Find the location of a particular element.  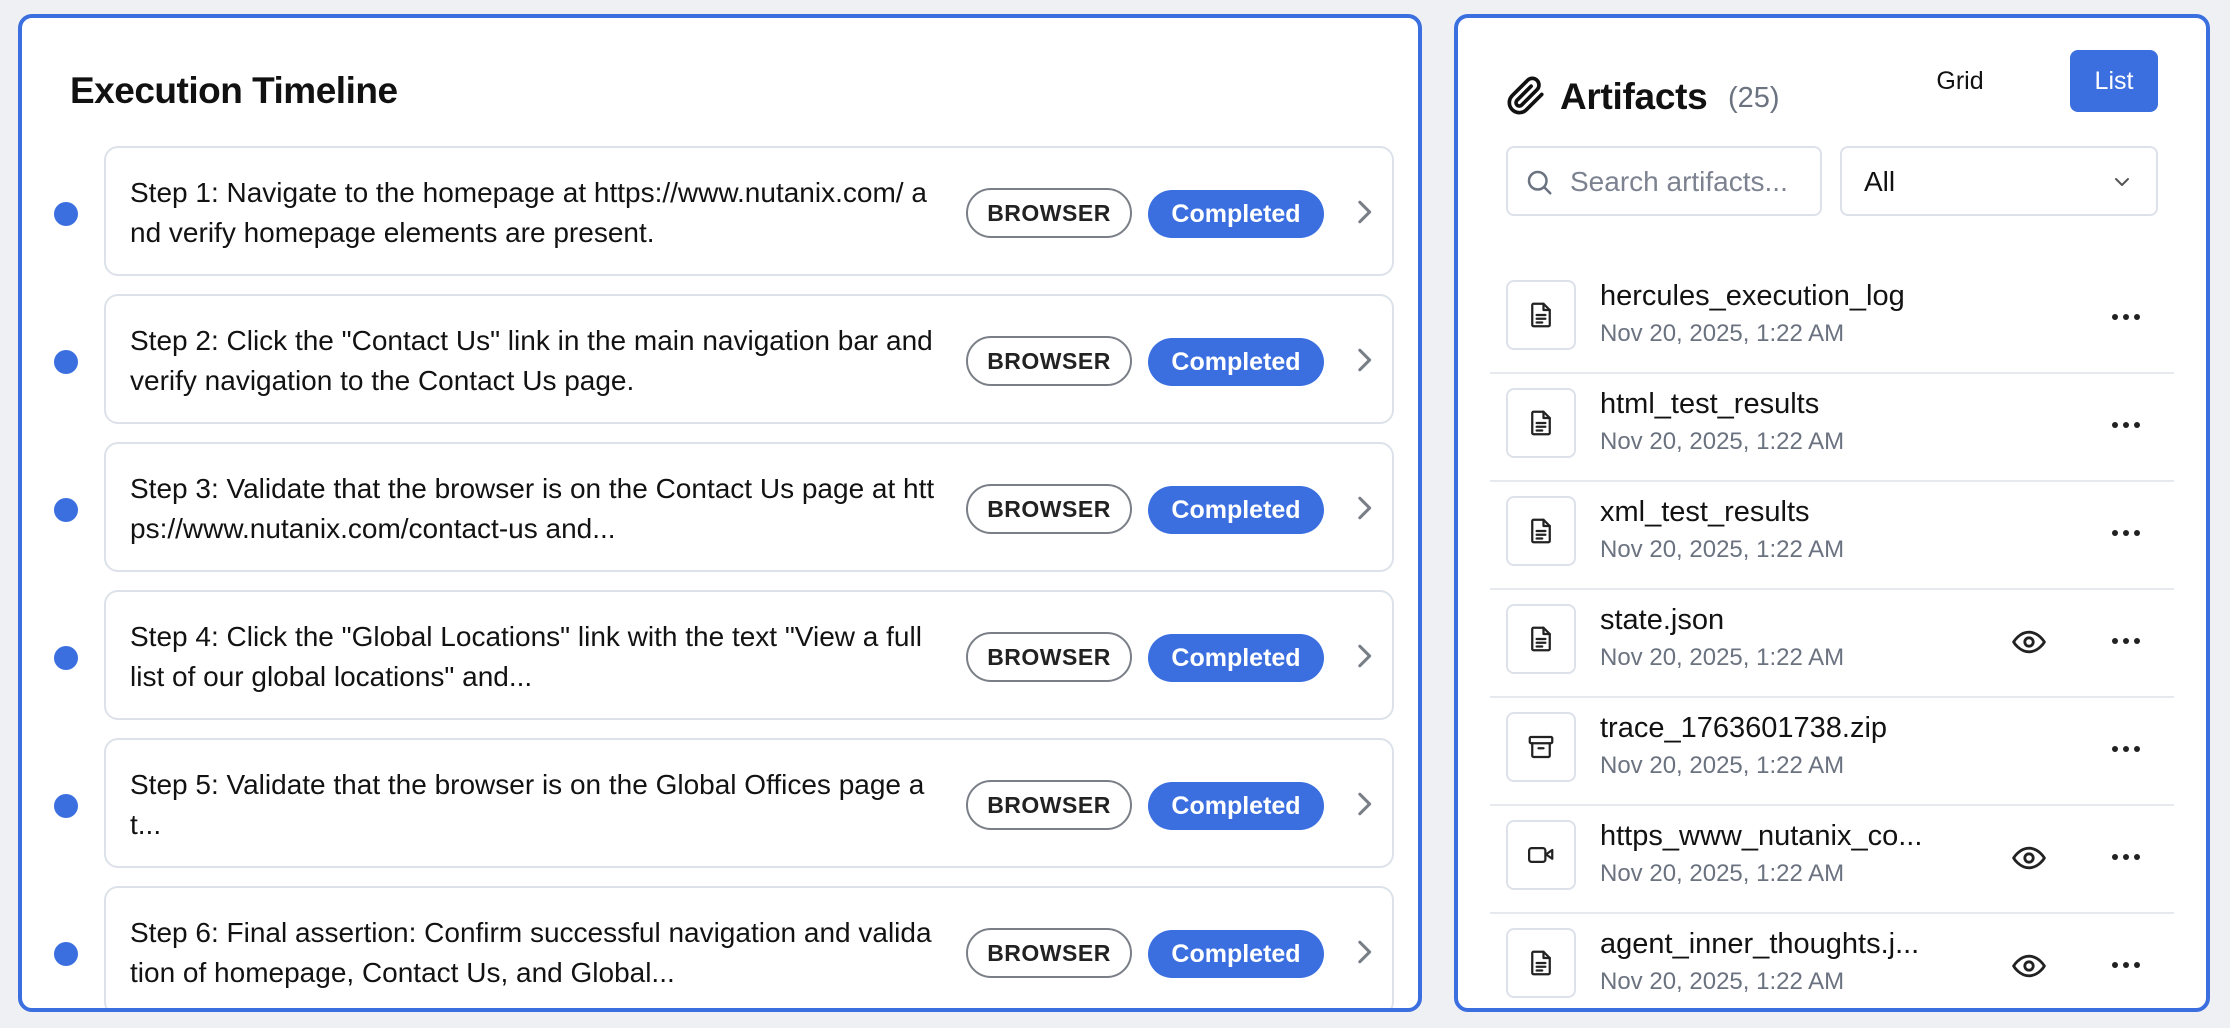

artifact-item: xml_test_results Nov 20, 2025, 1:22 AM is located at coordinates (1832, 536).